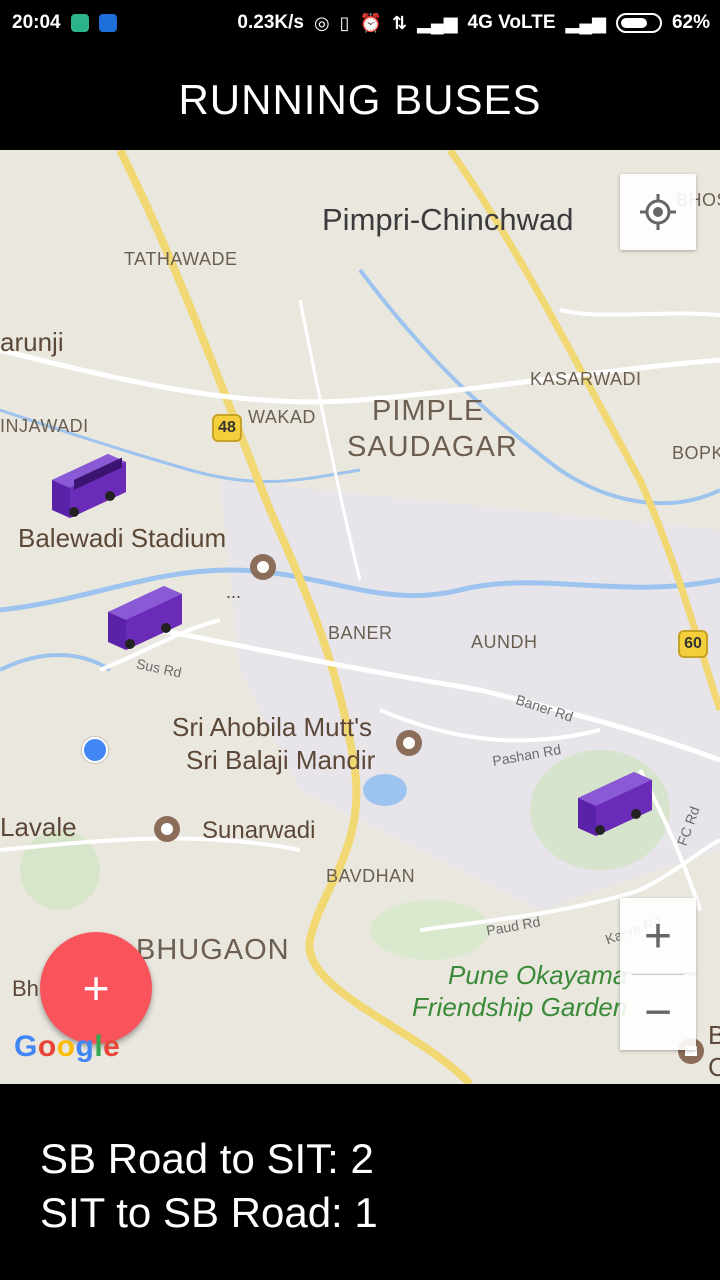 The width and height of the screenshot is (720, 1280). What do you see at coordinates (511, 22) in the screenshot?
I see `network-type: 4G VoLTE` at bounding box center [511, 22].